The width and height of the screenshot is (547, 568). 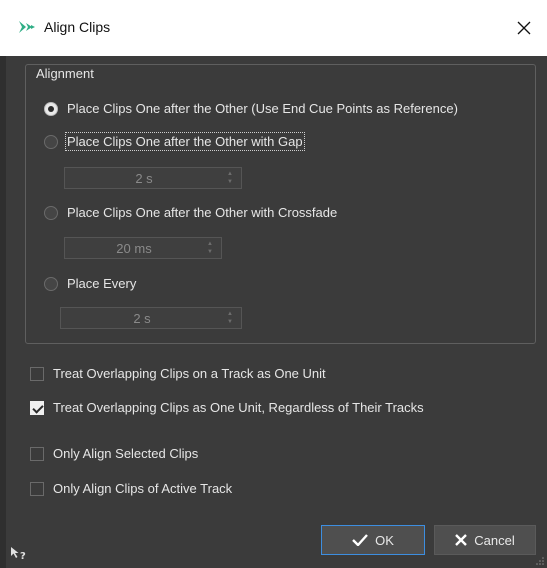 I want to click on title-bar: Align Clips, so click(x=273, y=28).